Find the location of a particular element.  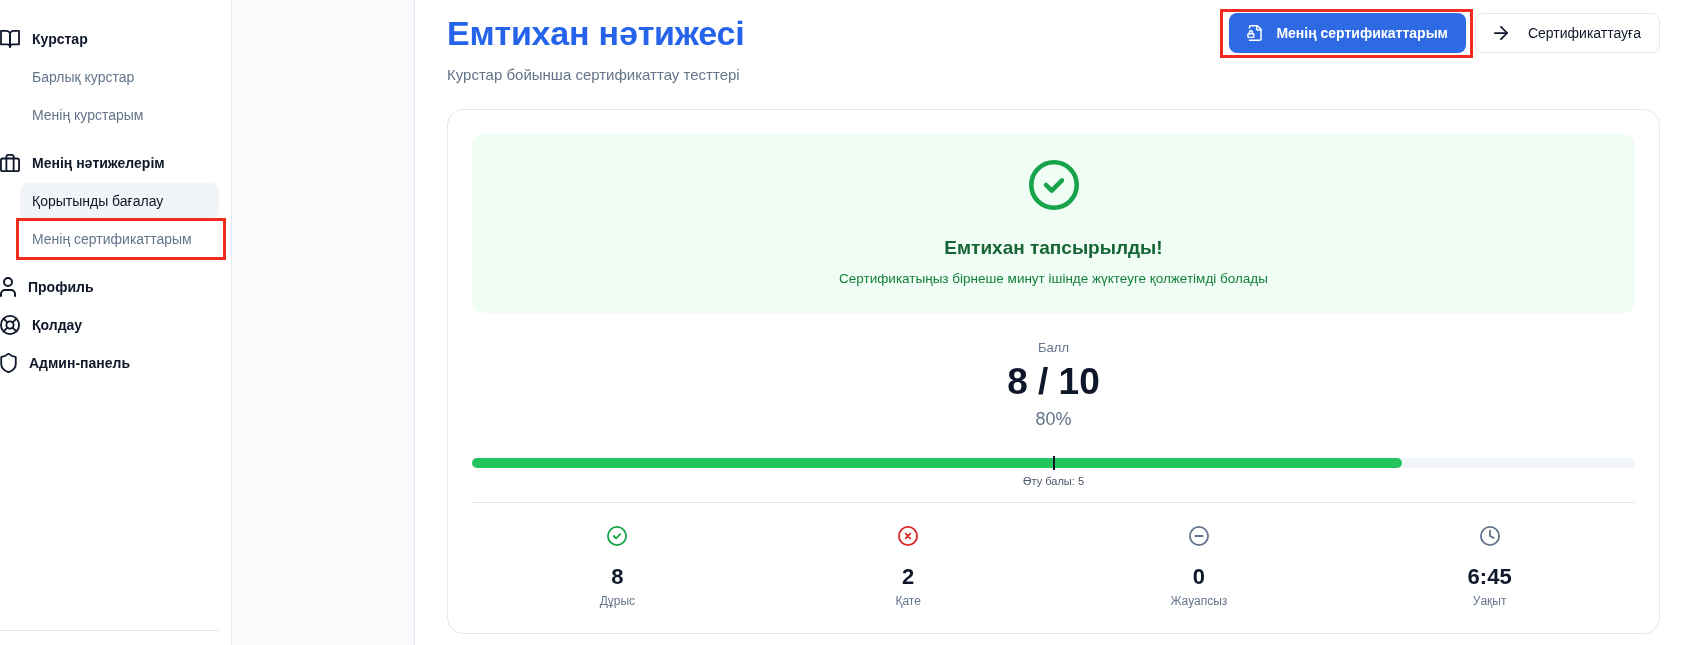

score-label: Балл is located at coordinates (1053, 348).